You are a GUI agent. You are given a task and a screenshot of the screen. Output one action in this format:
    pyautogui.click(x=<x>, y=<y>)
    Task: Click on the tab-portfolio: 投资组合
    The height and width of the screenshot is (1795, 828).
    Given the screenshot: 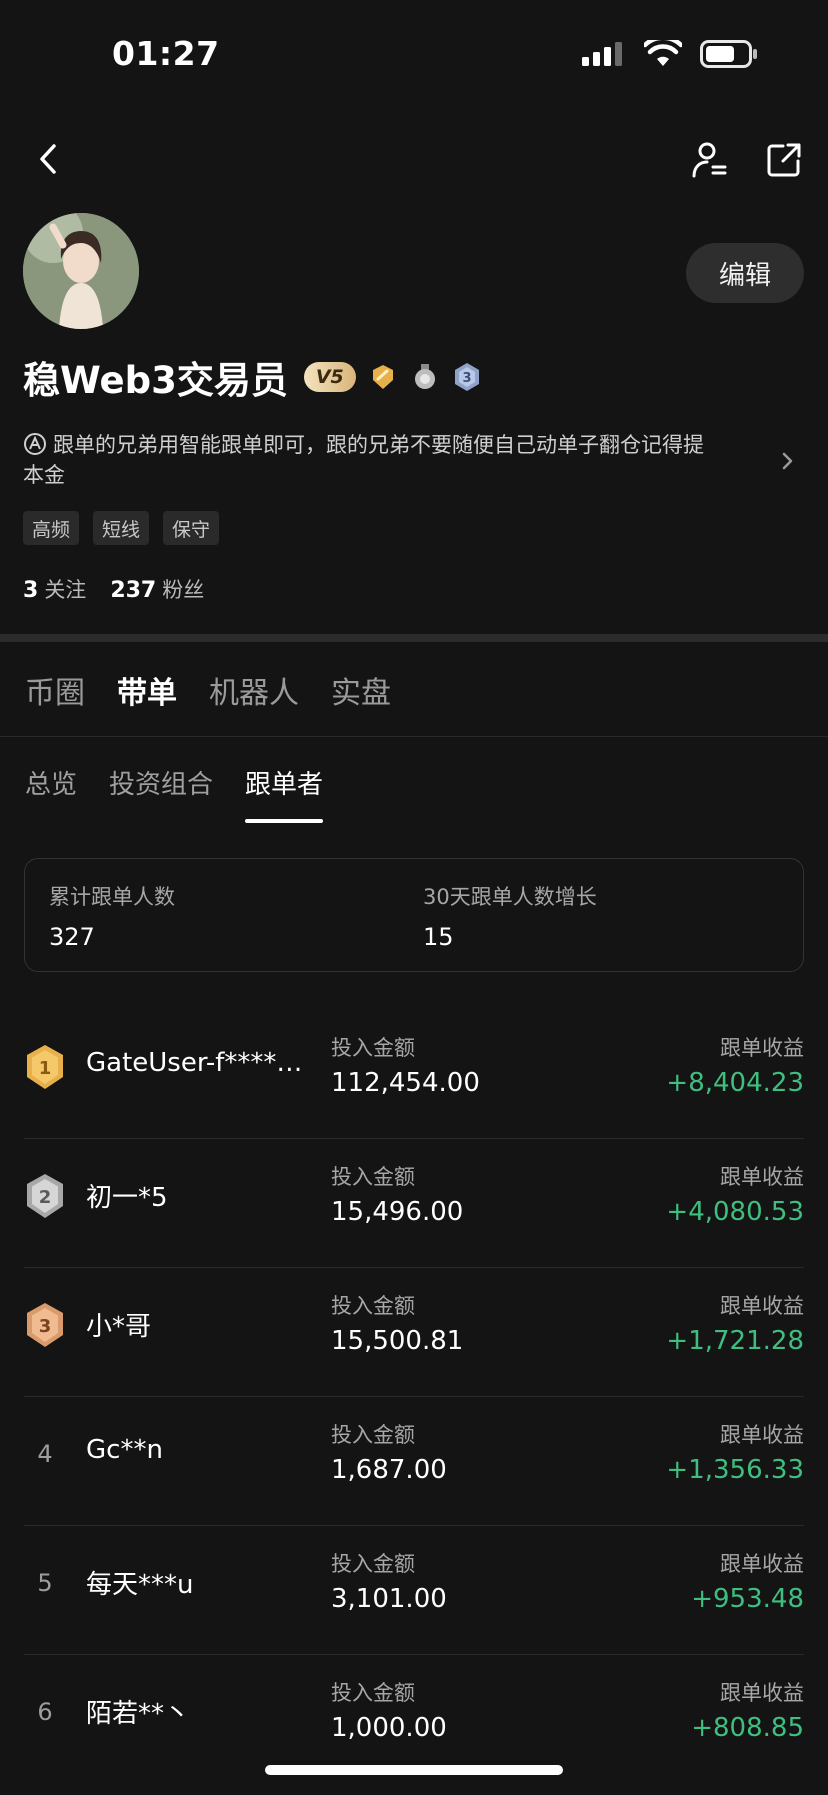 What is the action you would take?
    pyautogui.click(x=161, y=793)
    